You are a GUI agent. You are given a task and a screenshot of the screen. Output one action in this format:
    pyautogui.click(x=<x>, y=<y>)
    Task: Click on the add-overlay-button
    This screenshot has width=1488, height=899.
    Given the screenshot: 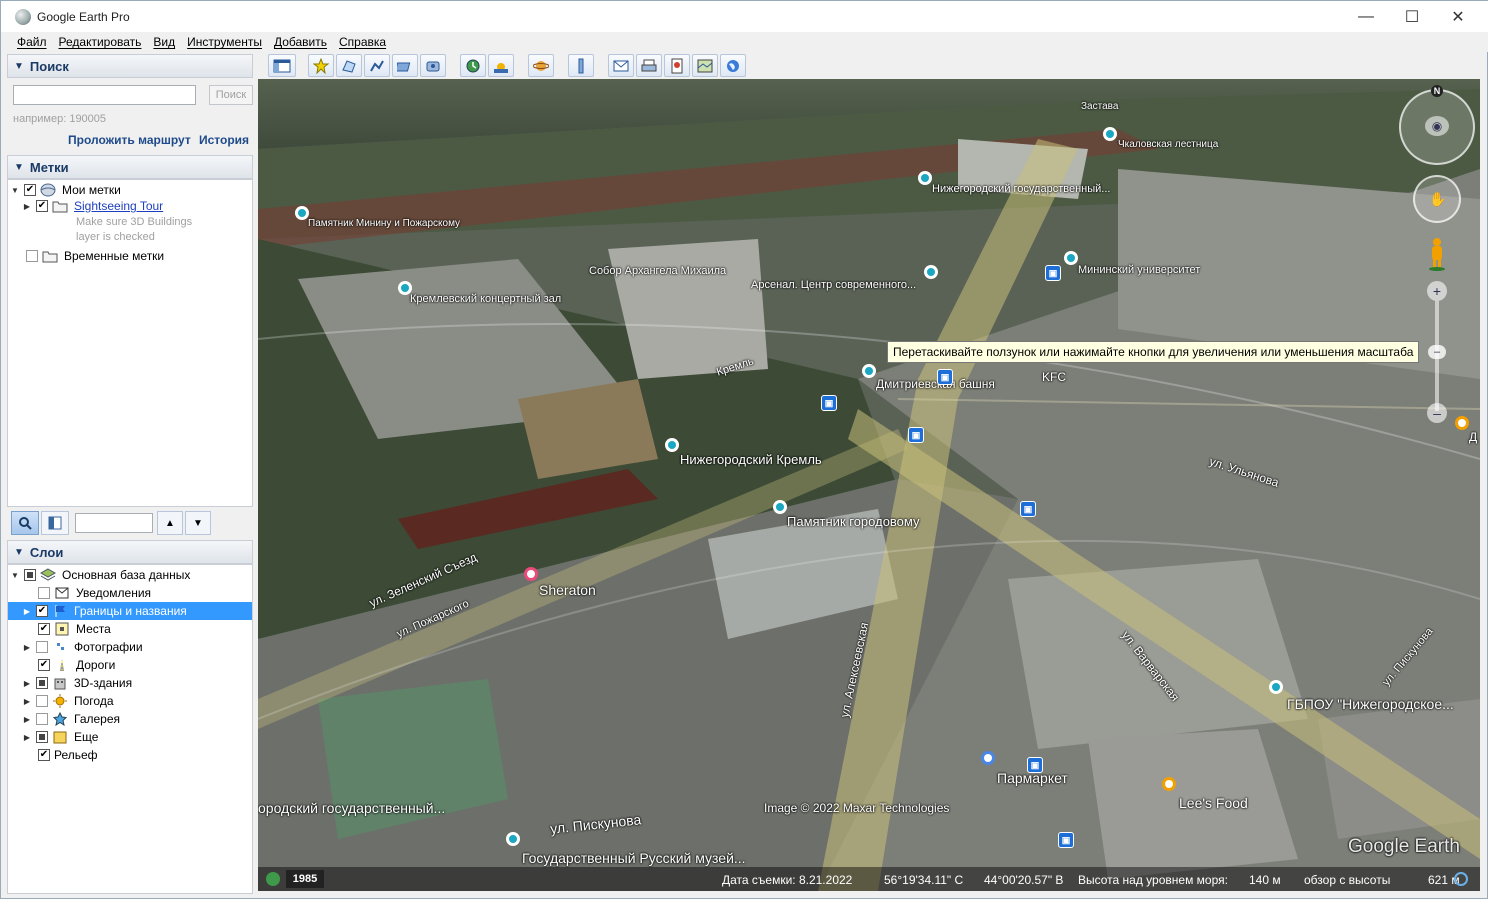 What is the action you would take?
    pyautogui.click(x=405, y=65)
    